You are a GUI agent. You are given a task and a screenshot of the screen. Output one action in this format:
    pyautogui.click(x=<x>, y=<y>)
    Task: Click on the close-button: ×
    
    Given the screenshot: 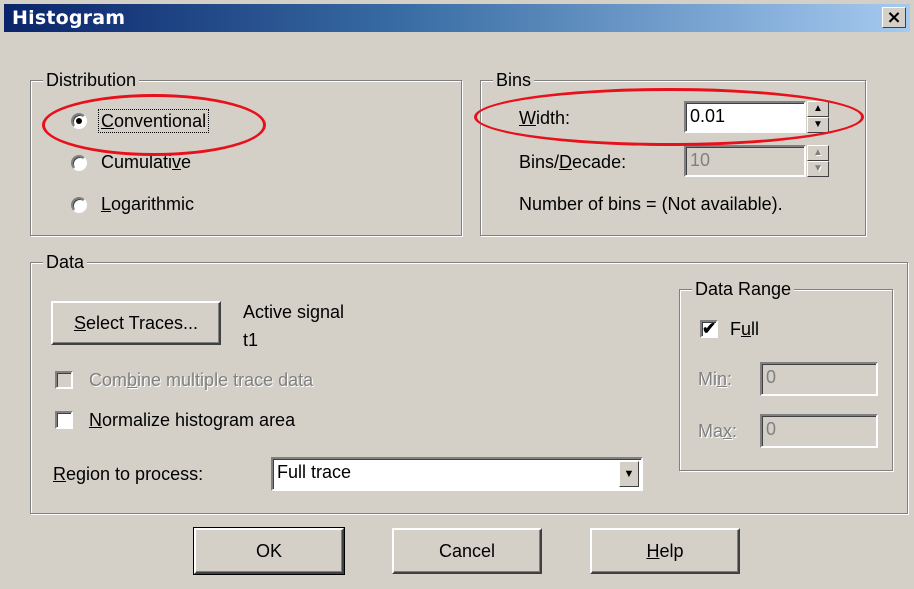 What is the action you would take?
    pyautogui.click(x=894, y=17)
    